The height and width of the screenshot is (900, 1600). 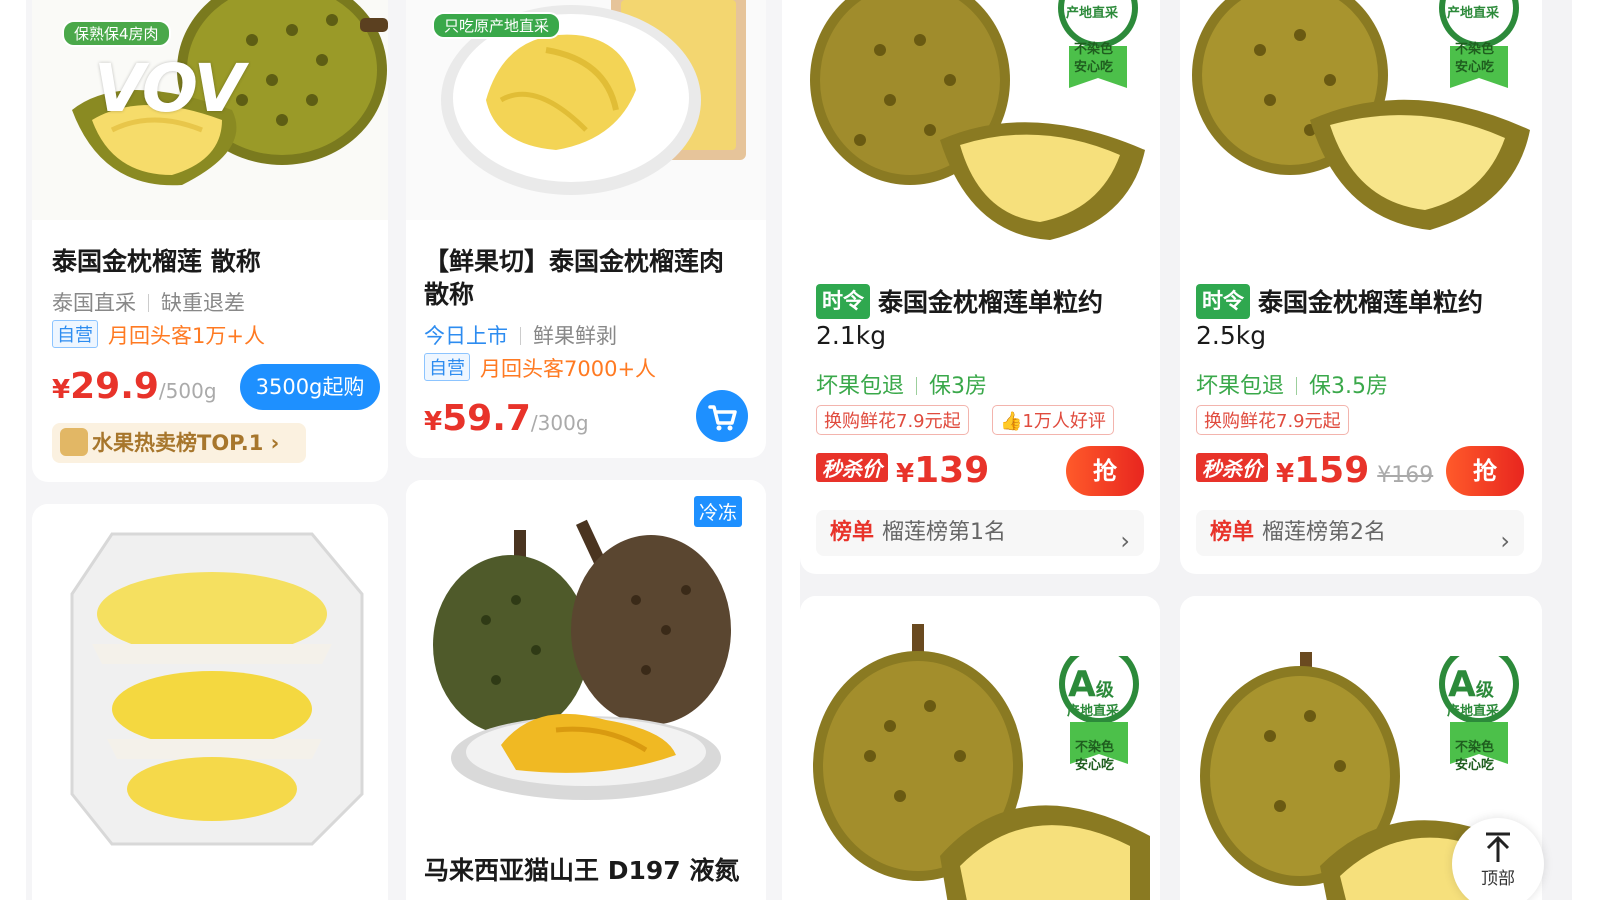 What do you see at coordinates (210, 684) in the screenshot?
I see `boxed-durian-image` at bounding box center [210, 684].